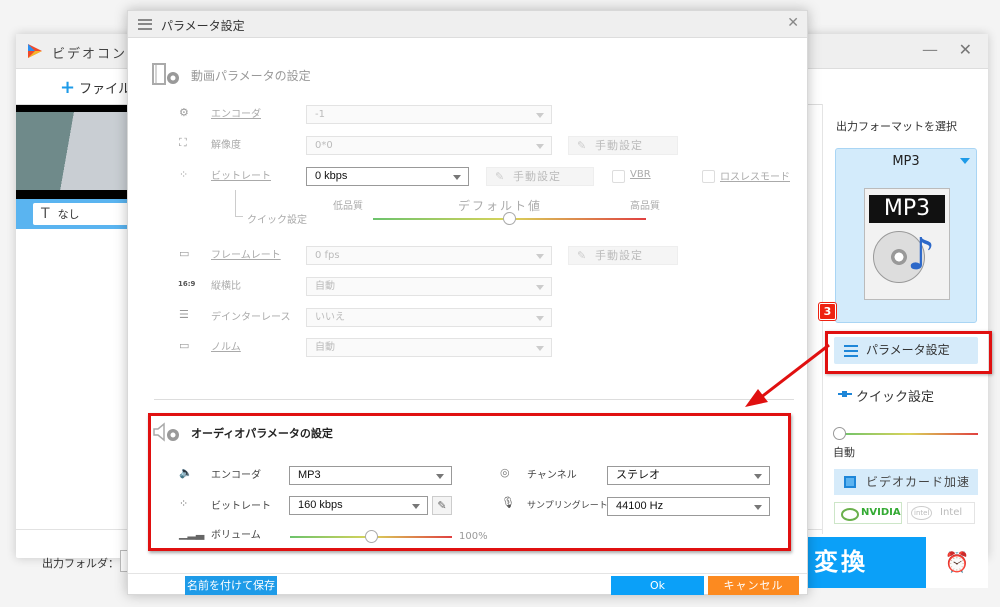 The width and height of the screenshot is (1000, 607). I want to click on quick-settings-label: クイック設定, so click(895, 397).